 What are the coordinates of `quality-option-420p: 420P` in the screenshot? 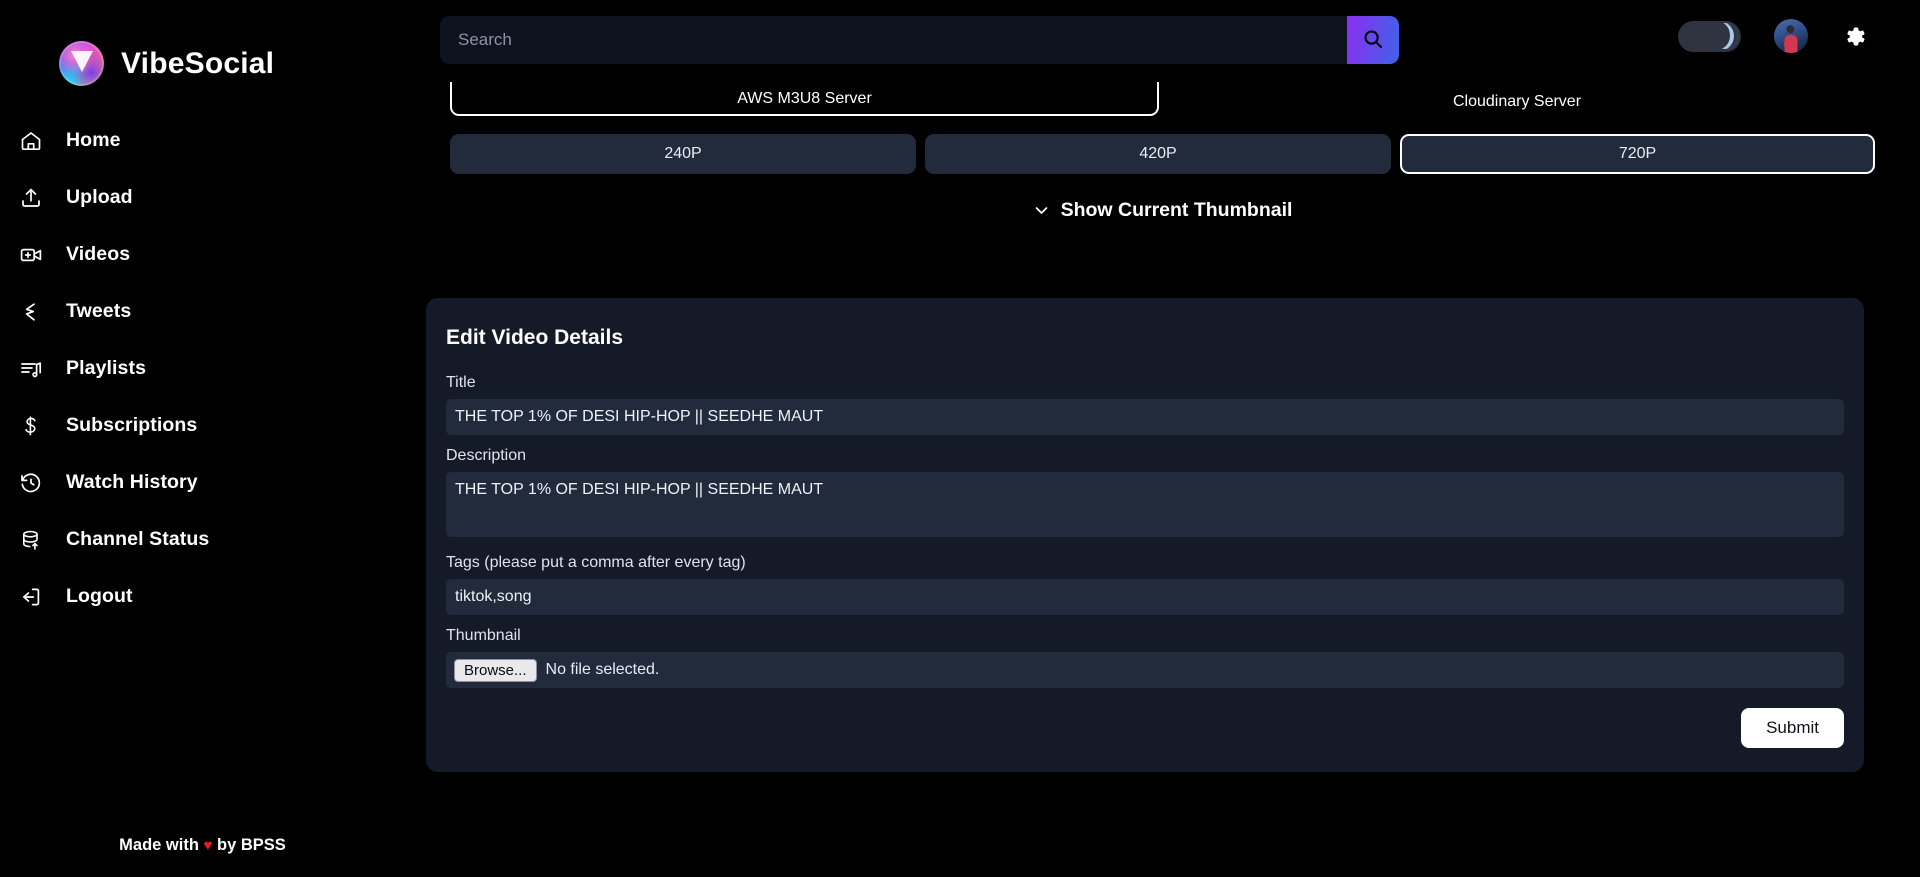 It's located at (1158, 154).